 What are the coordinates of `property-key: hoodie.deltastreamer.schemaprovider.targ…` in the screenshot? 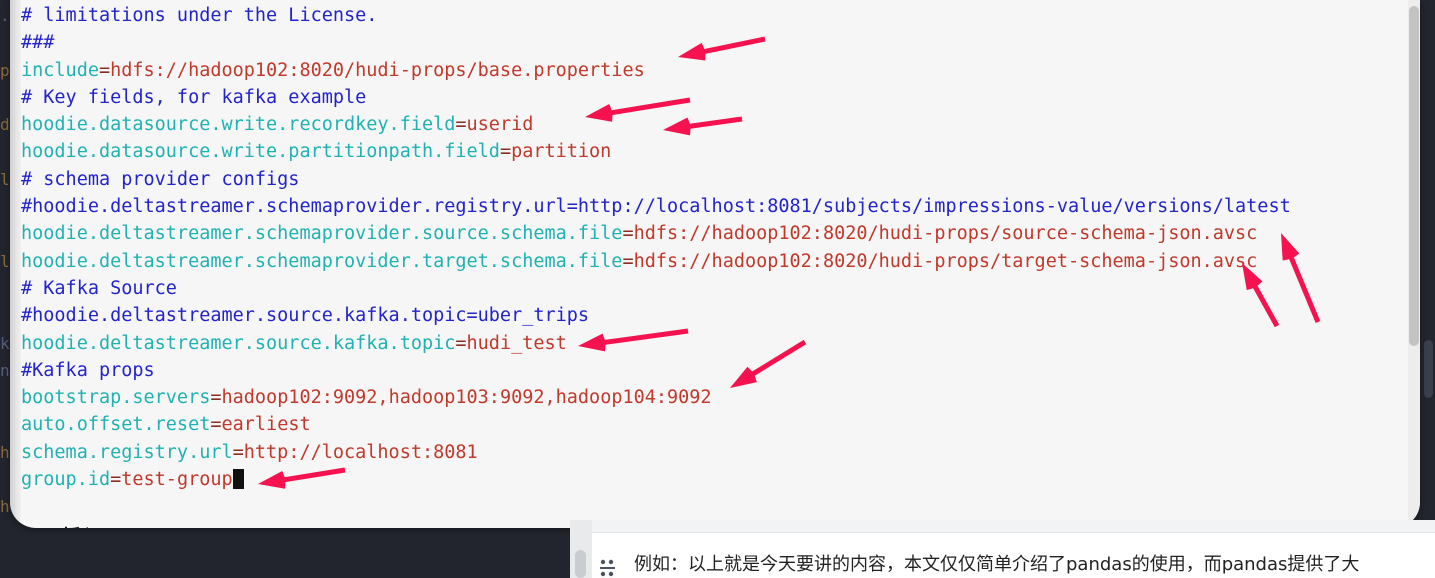 It's located at (322, 261).